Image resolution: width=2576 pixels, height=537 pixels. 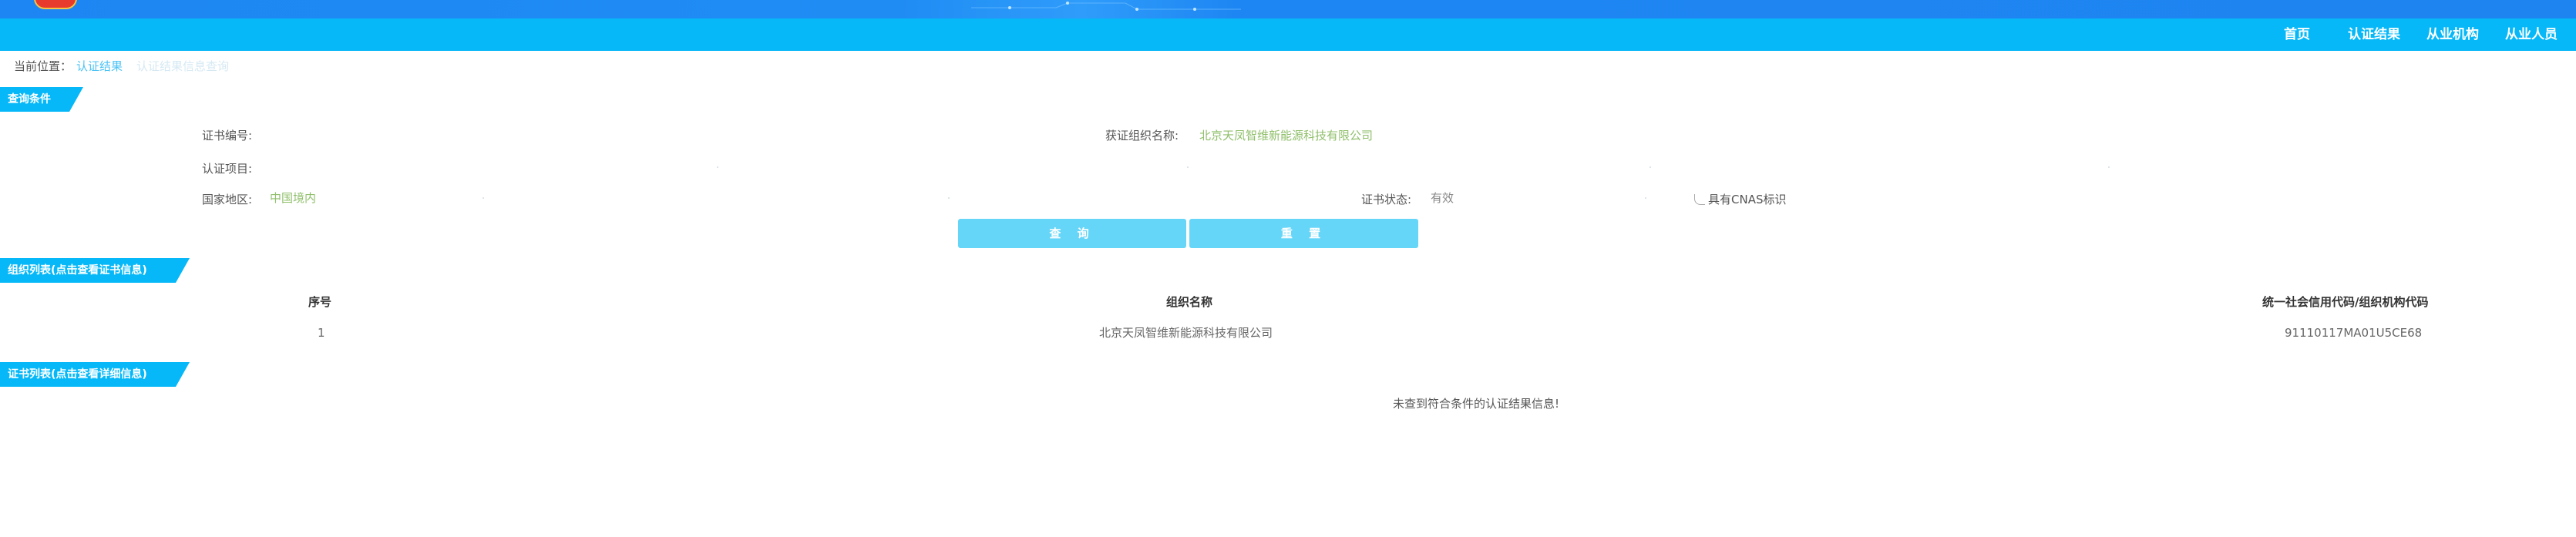 I want to click on cert-no-label: 证书编号:, so click(x=227, y=136).